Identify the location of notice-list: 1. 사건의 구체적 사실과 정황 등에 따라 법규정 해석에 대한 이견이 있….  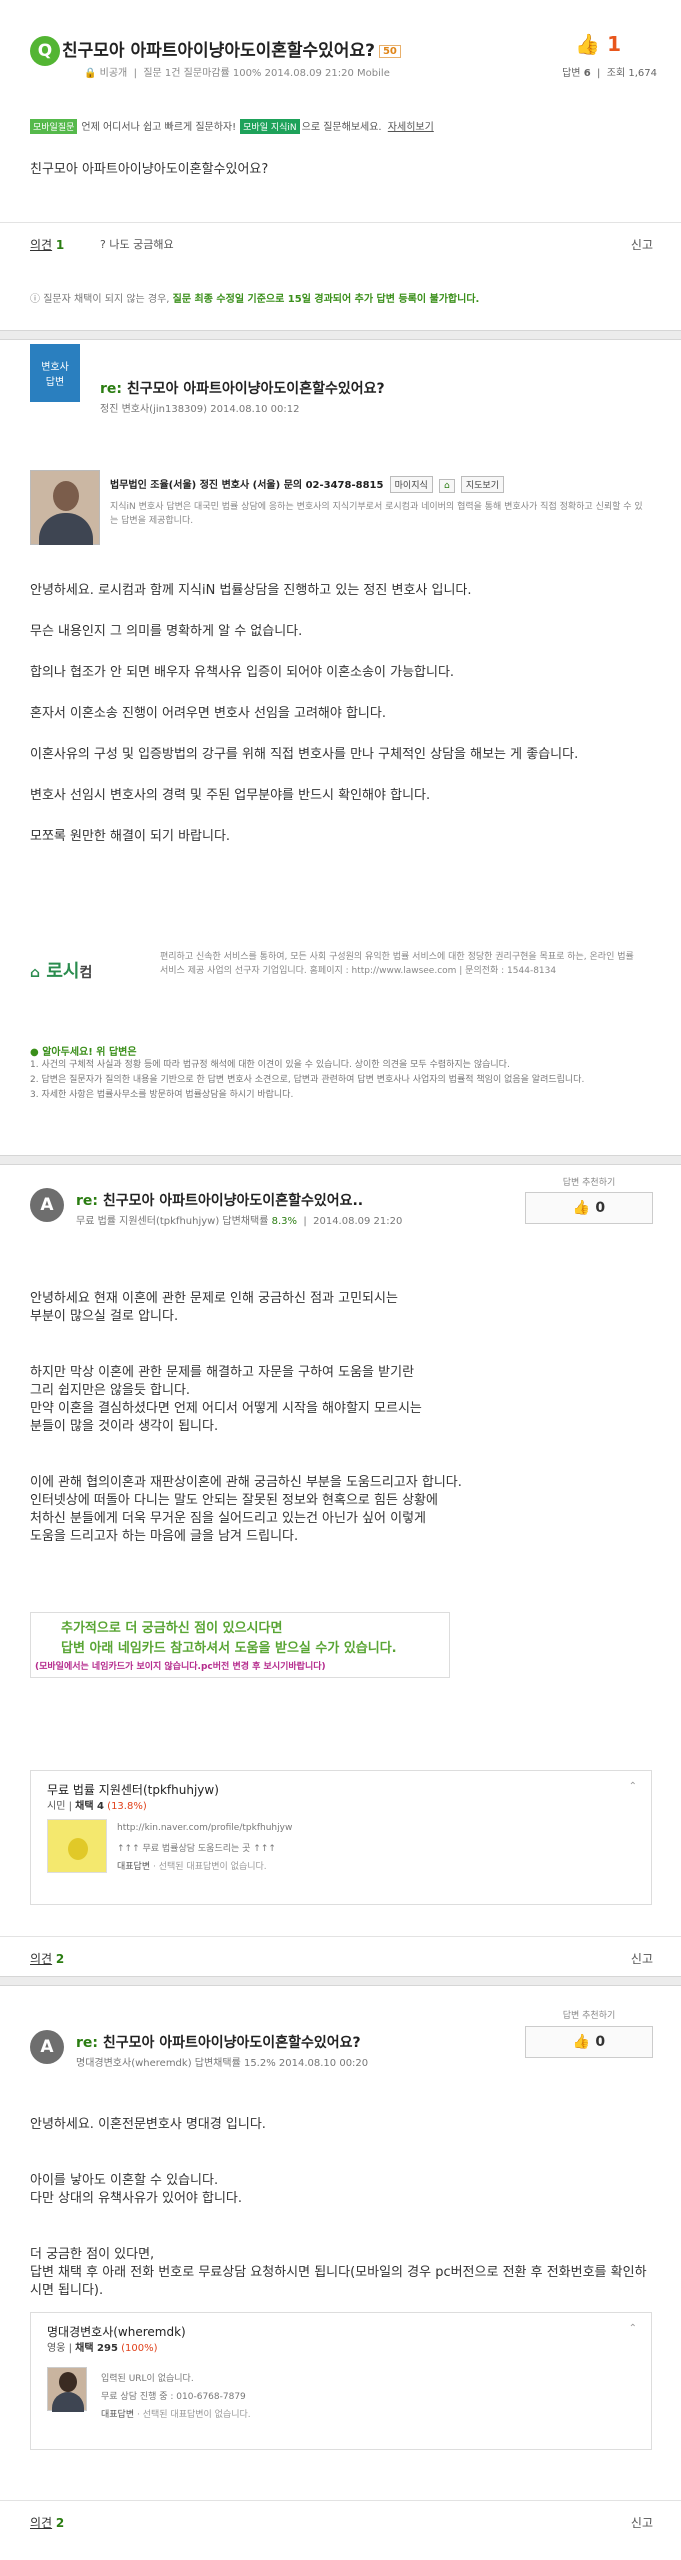
(340, 1080).